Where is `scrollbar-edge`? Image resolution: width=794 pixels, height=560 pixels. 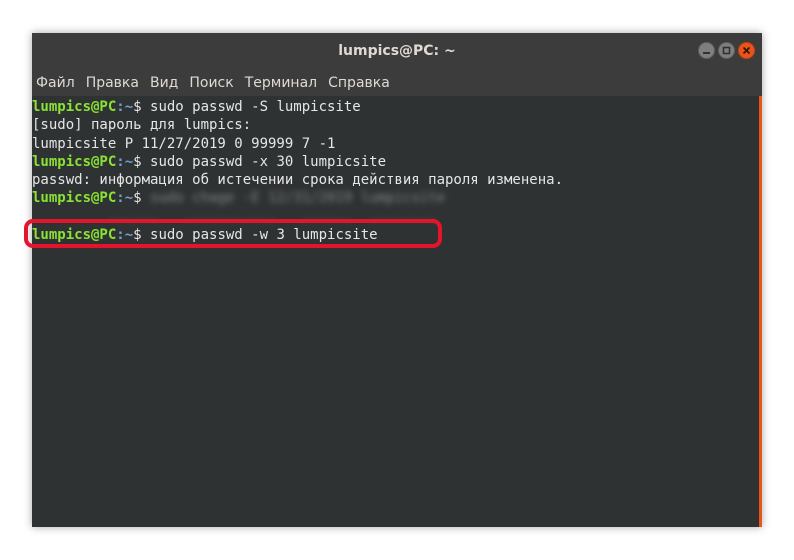
scrollbar-edge is located at coordinates (760, 311).